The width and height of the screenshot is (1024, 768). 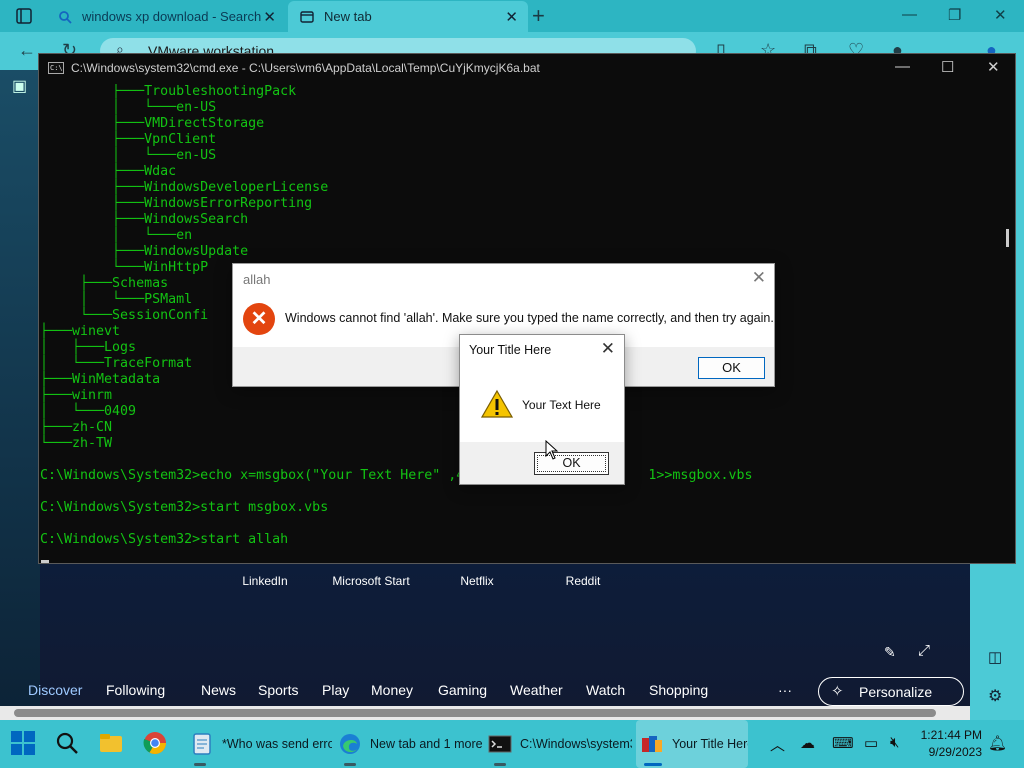 I want to click on quick-link-linkedin: LinkedIn, so click(x=265, y=581).